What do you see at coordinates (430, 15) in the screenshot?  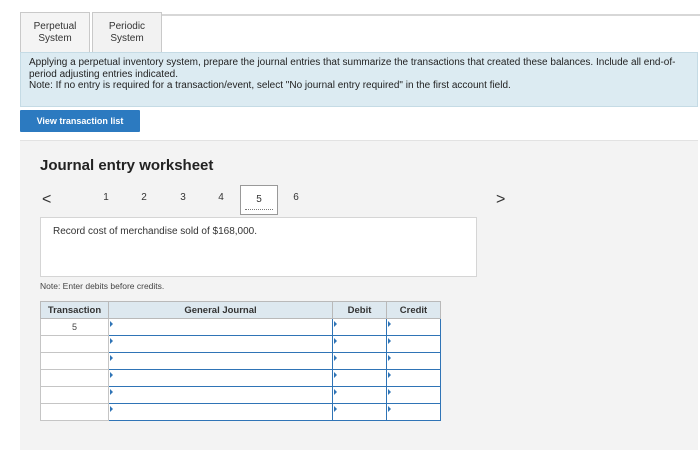 I see `top-divider` at bounding box center [430, 15].